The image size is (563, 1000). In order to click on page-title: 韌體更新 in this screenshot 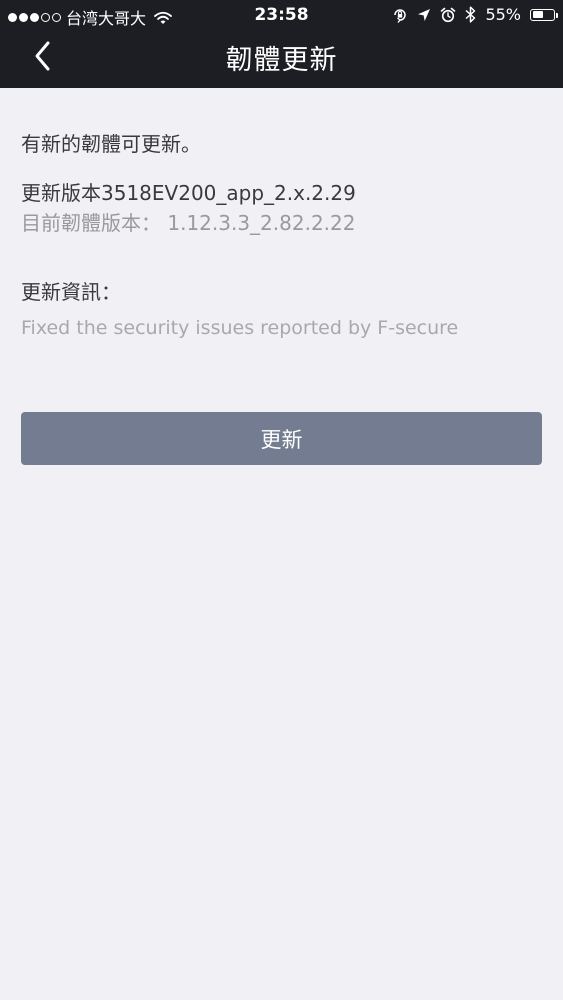, I will do `click(281, 60)`.